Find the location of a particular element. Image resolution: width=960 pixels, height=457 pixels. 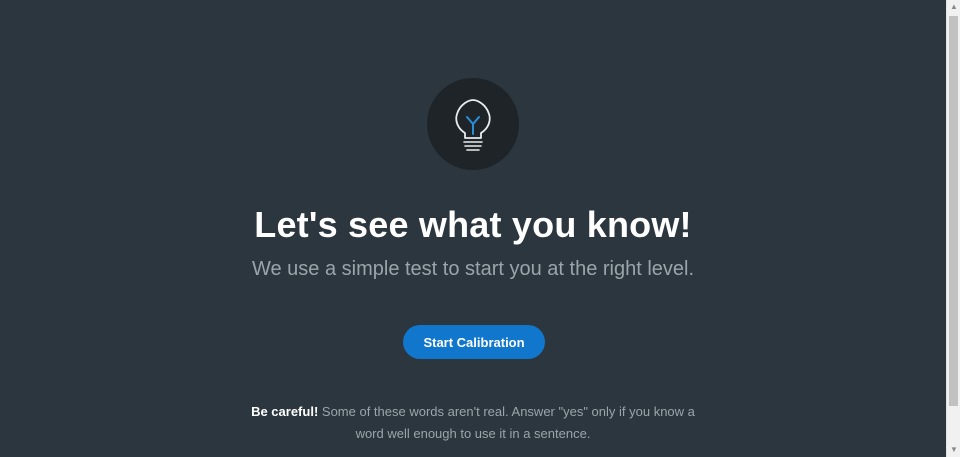

warning-emphasis: Be careful! is located at coordinates (285, 411).